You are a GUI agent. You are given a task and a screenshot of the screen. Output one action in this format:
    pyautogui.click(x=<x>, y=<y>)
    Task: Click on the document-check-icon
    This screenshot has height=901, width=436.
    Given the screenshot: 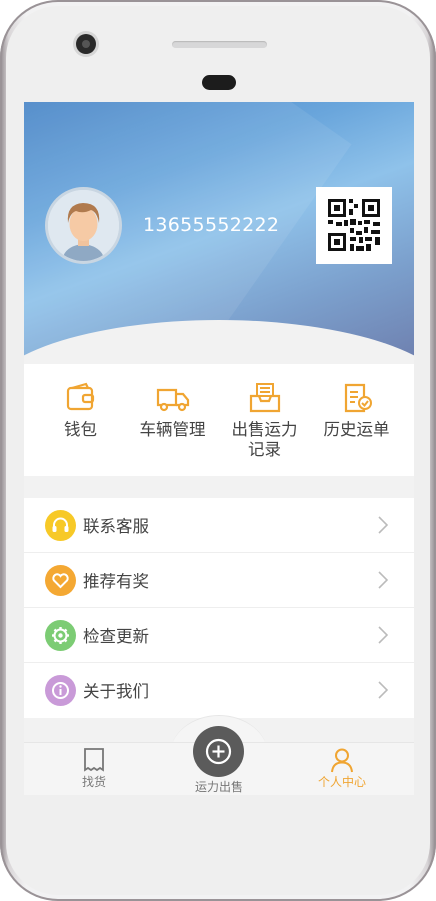 What is the action you would take?
    pyautogui.click(x=358, y=398)
    